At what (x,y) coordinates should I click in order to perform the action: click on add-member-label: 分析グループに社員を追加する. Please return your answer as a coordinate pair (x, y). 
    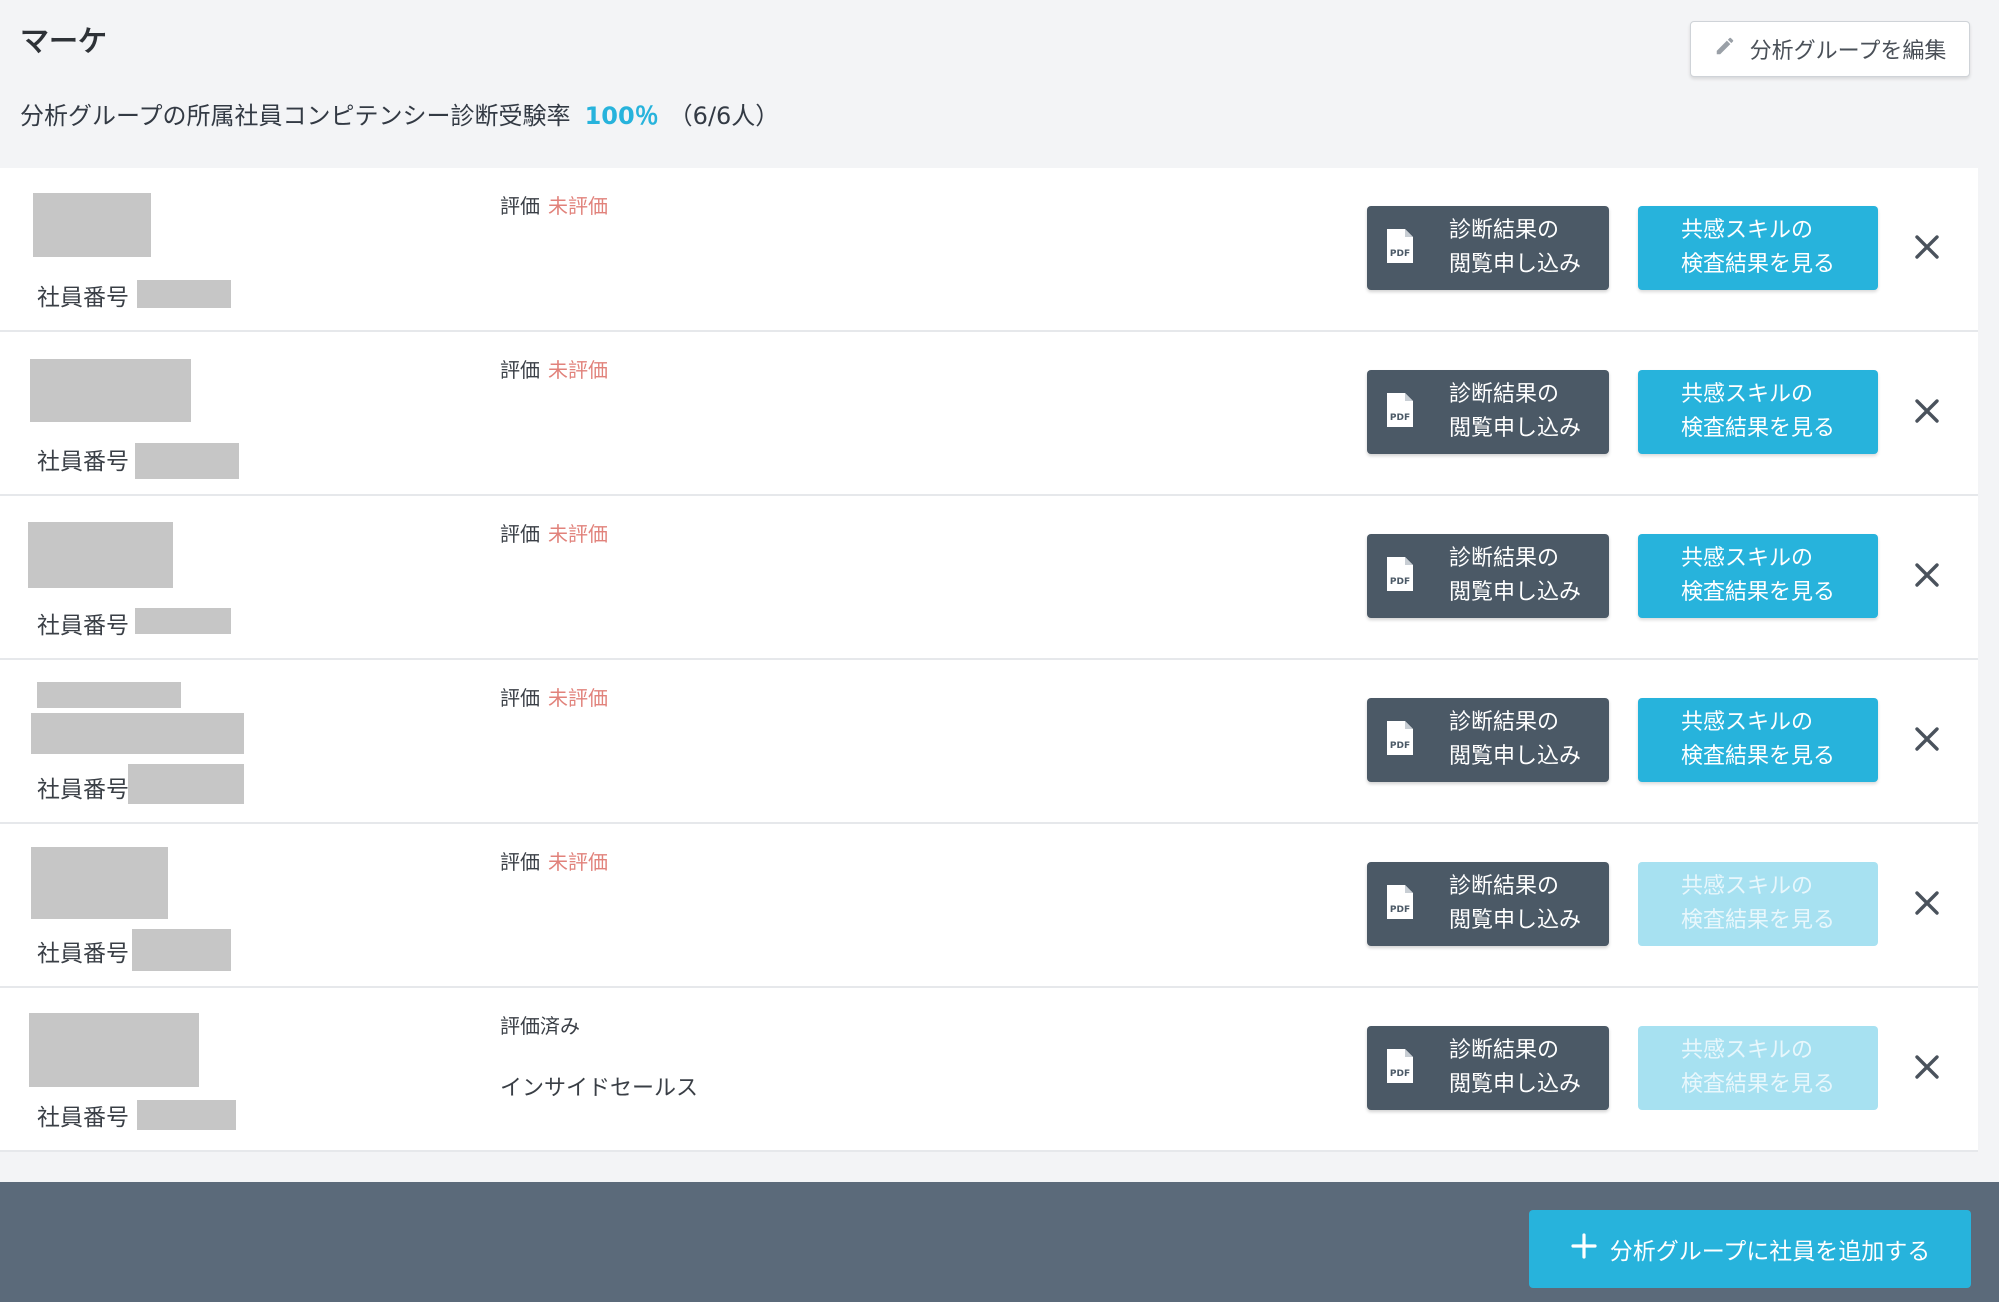
    Looking at the image, I should click on (1770, 1252).